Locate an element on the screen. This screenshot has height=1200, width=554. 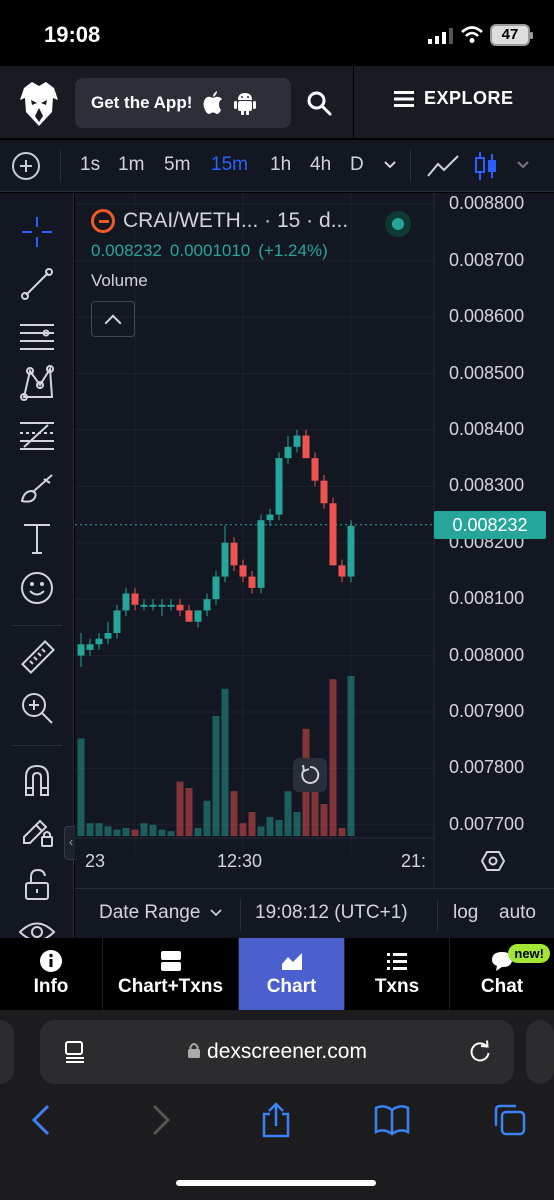
collapse-legend-chevron-up-icon is located at coordinates (113, 319).